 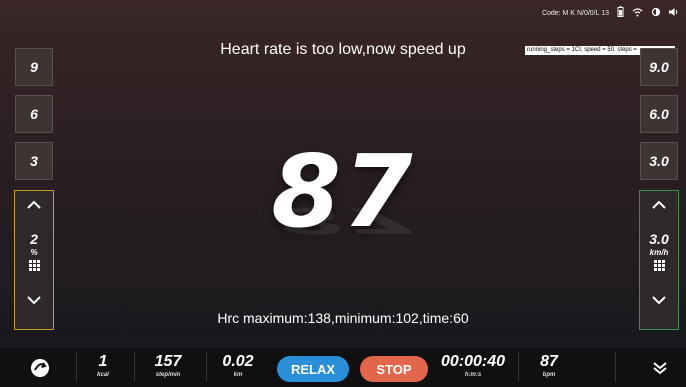 What do you see at coordinates (343, 318) in the screenshot?
I see `hrc-info: Hrc maximum:138,minimum:102,time:60` at bounding box center [343, 318].